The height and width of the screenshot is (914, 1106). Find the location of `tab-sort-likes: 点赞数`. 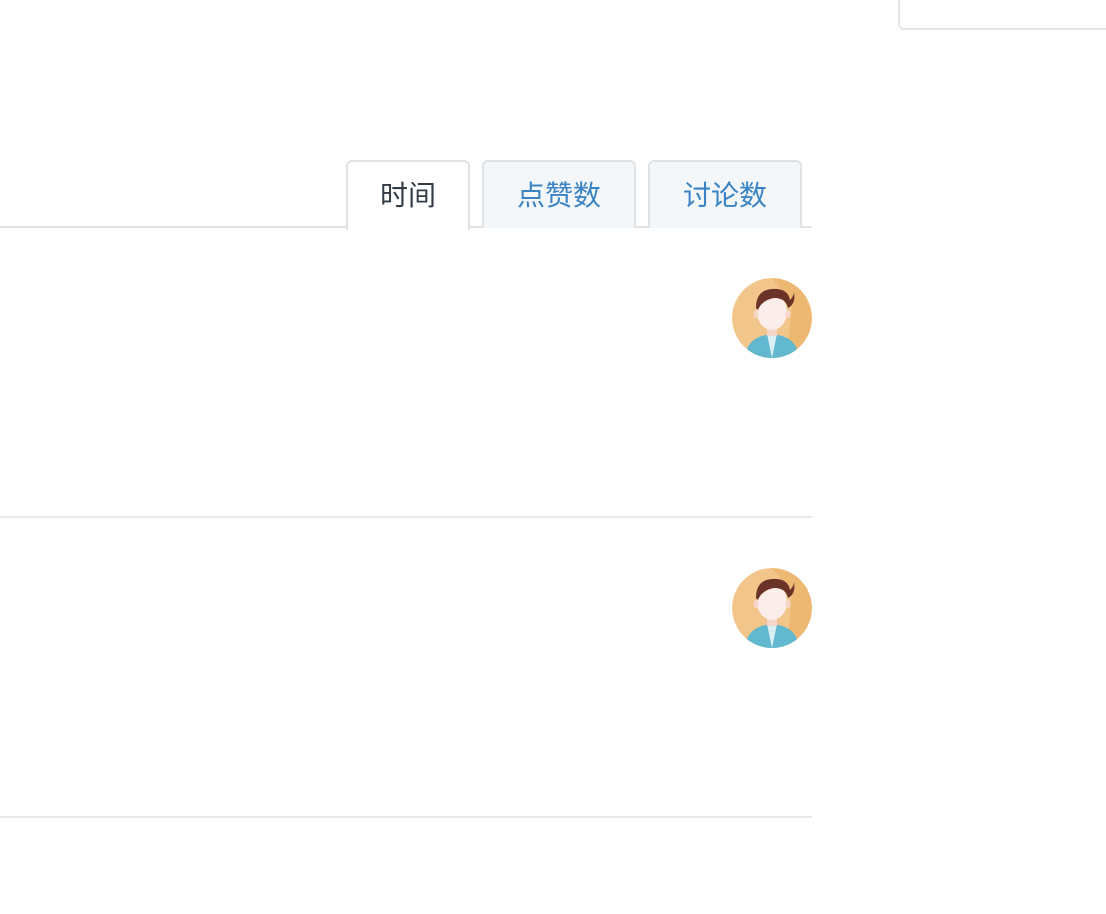

tab-sort-likes: 点赞数 is located at coordinates (559, 194).